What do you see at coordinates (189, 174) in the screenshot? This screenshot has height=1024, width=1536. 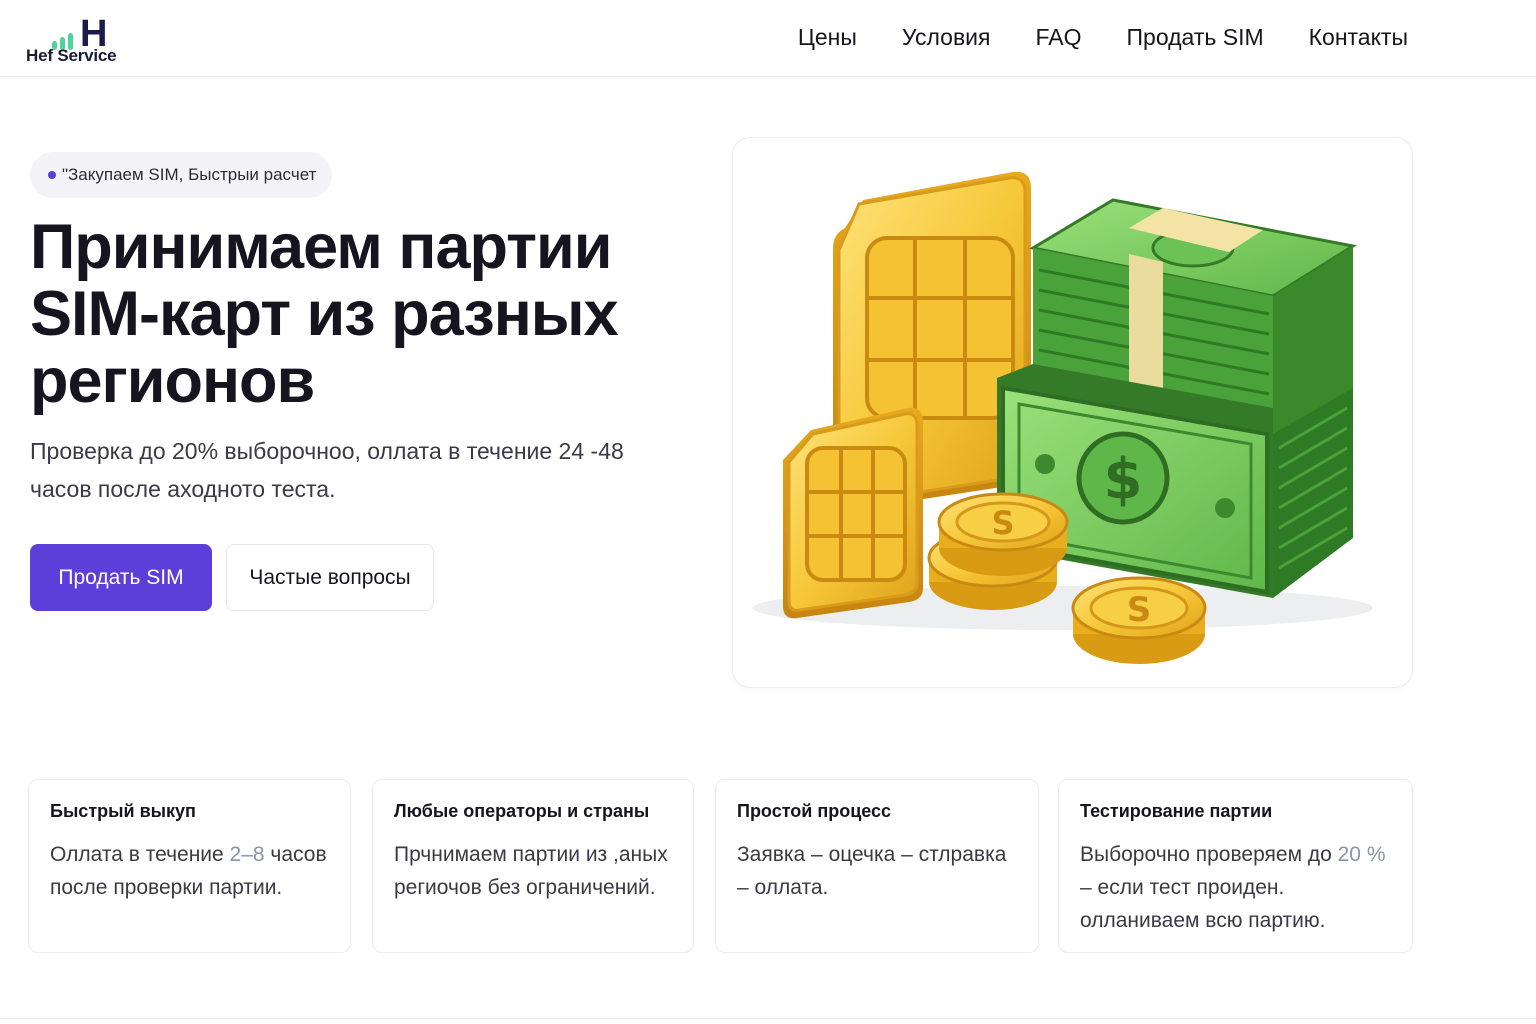 I see `hero-badge-text: "Закупаем SIM, Быстрыи расчет` at bounding box center [189, 174].